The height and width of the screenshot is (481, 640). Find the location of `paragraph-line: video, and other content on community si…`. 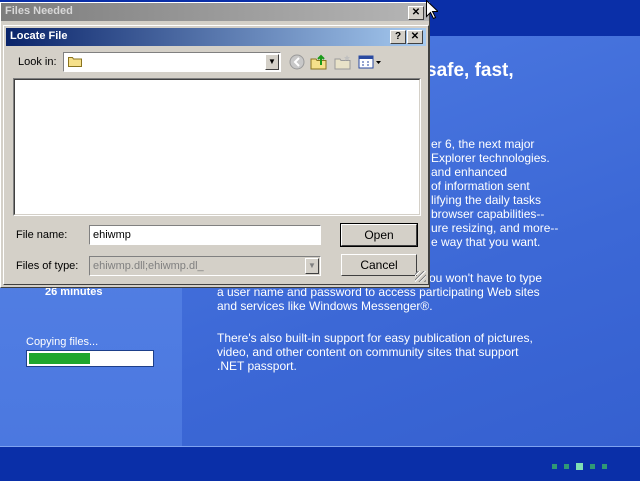

paragraph-line: video, and other content on community si… is located at coordinates (368, 352).